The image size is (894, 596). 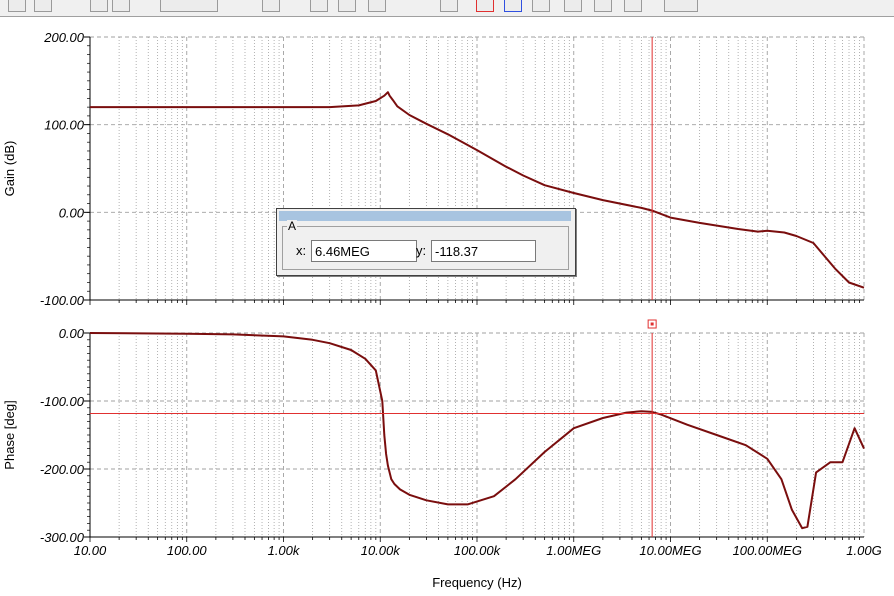 I want to click on x-tick-label: 1.00k, so click(x=284, y=550).